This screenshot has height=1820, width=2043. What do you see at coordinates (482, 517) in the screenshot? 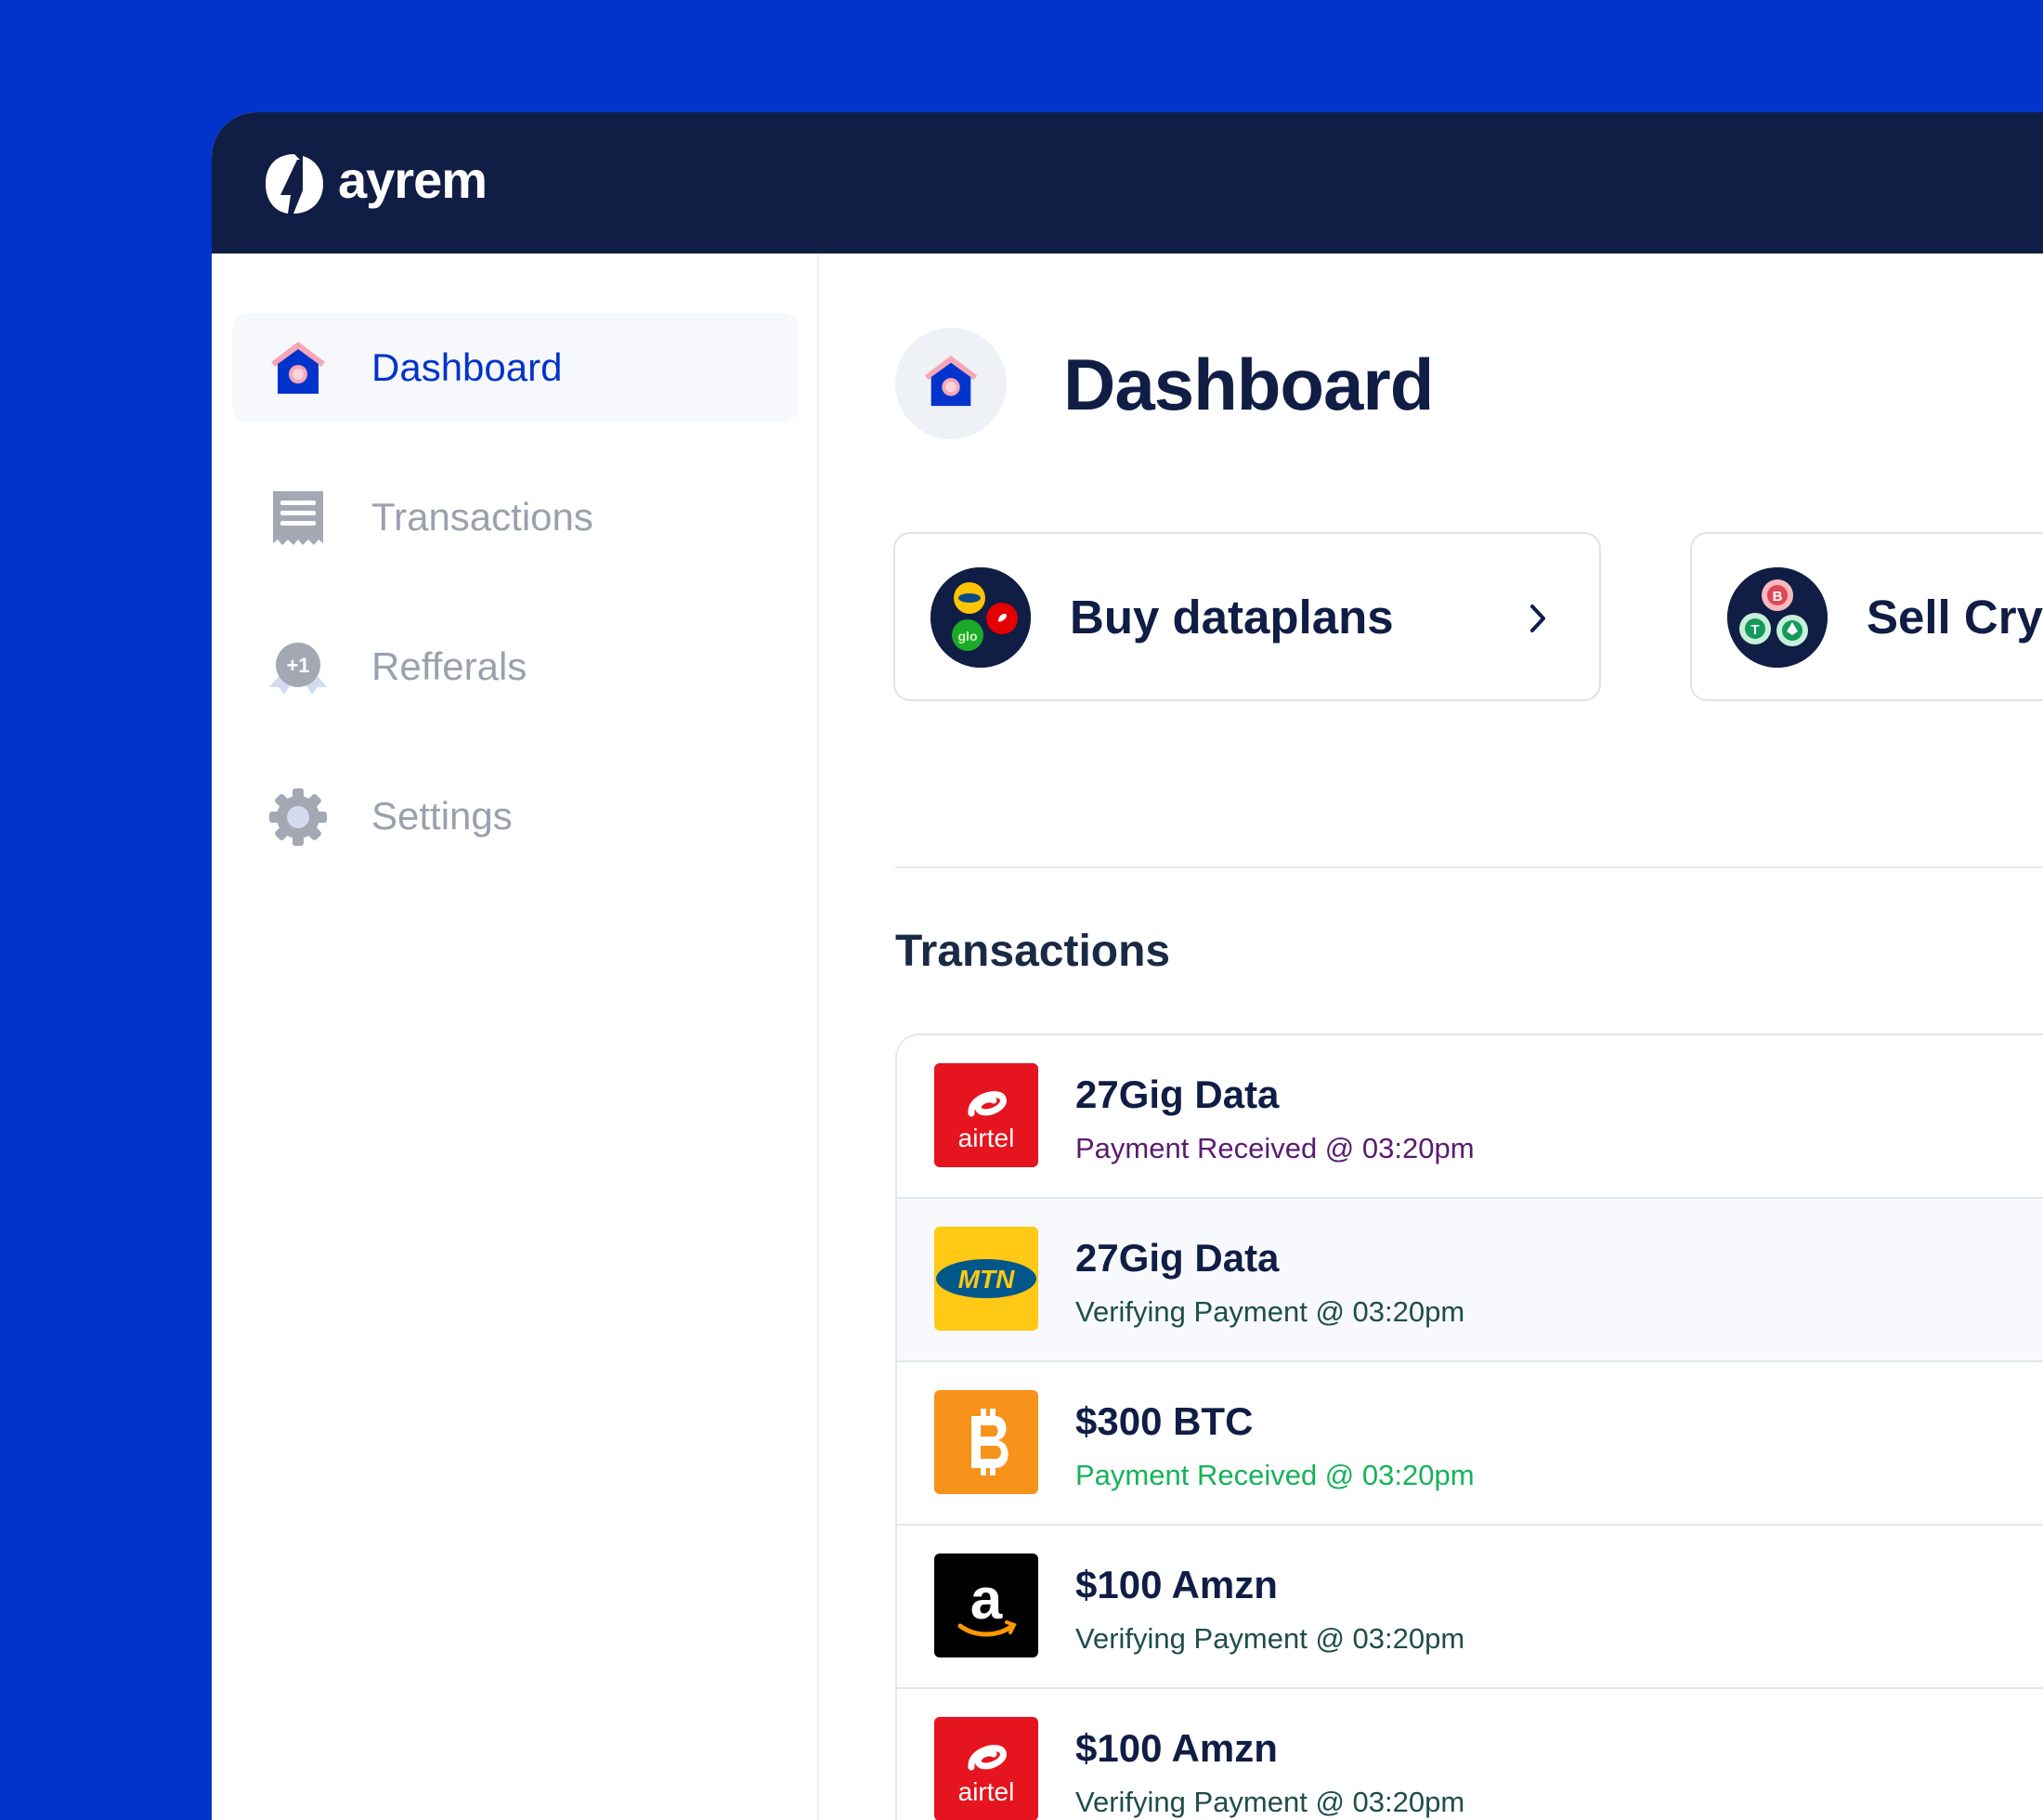
I see `sidebar-item-label: Transactions` at bounding box center [482, 517].